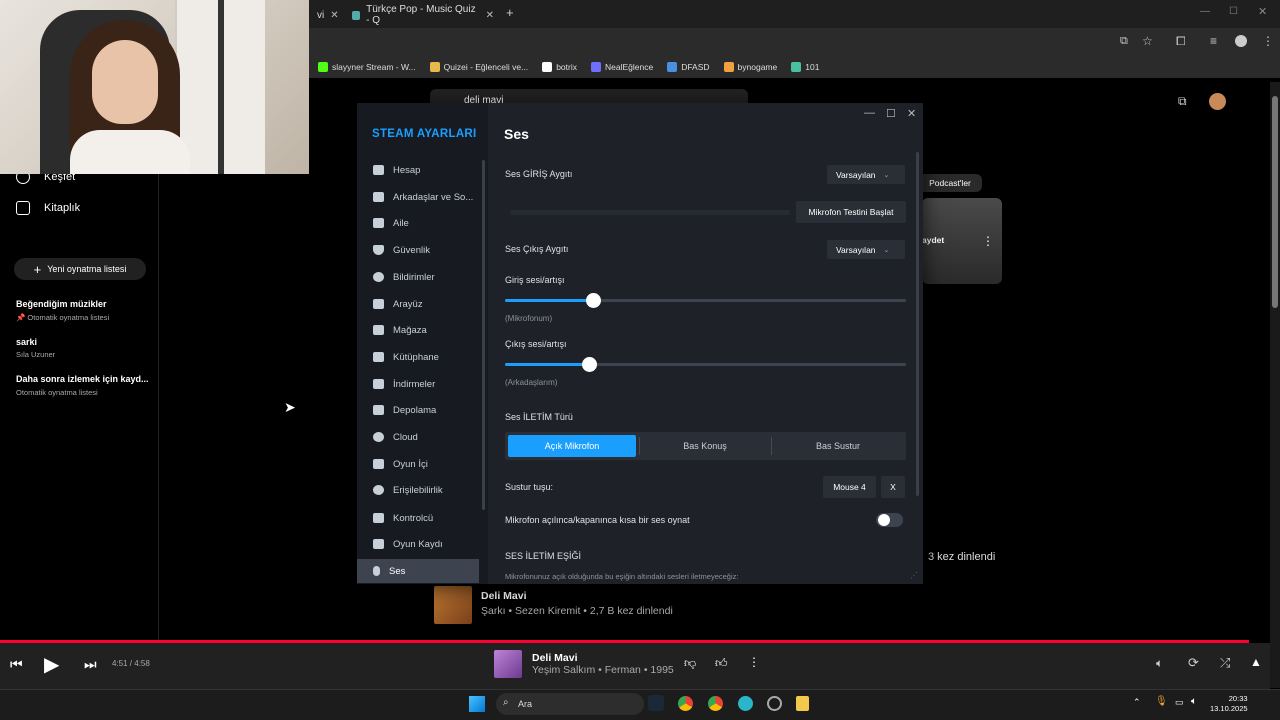  Describe the element at coordinates (1217, 101) in the screenshot. I see `avatar` at that location.